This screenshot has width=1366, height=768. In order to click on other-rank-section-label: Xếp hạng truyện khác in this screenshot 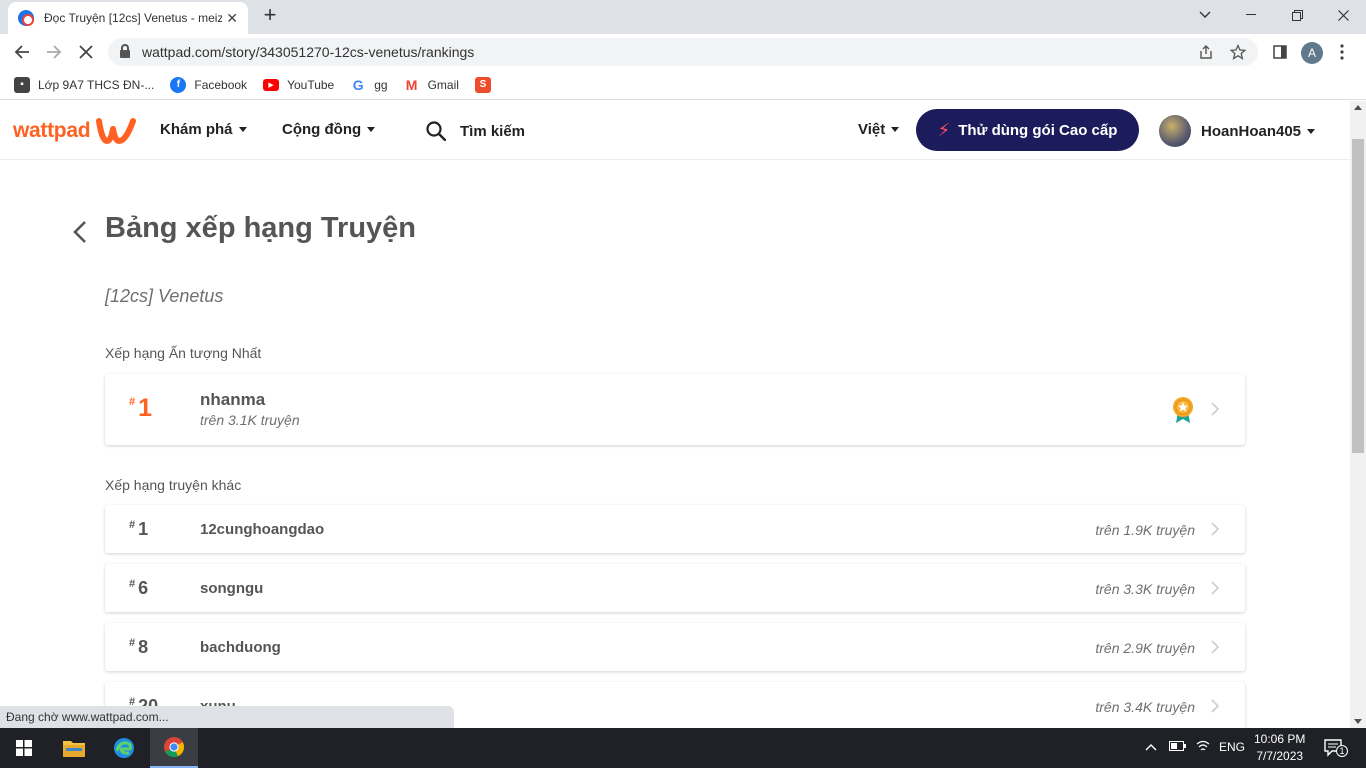, I will do `click(173, 485)`.